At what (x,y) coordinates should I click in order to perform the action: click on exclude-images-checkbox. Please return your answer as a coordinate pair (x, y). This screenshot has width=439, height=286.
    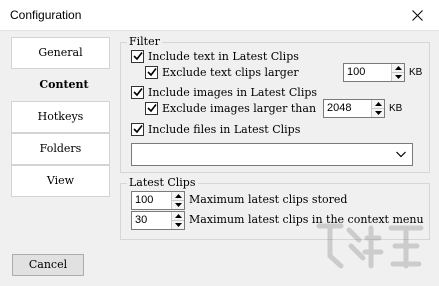
    Looking at the image, I should click on (151, 108).